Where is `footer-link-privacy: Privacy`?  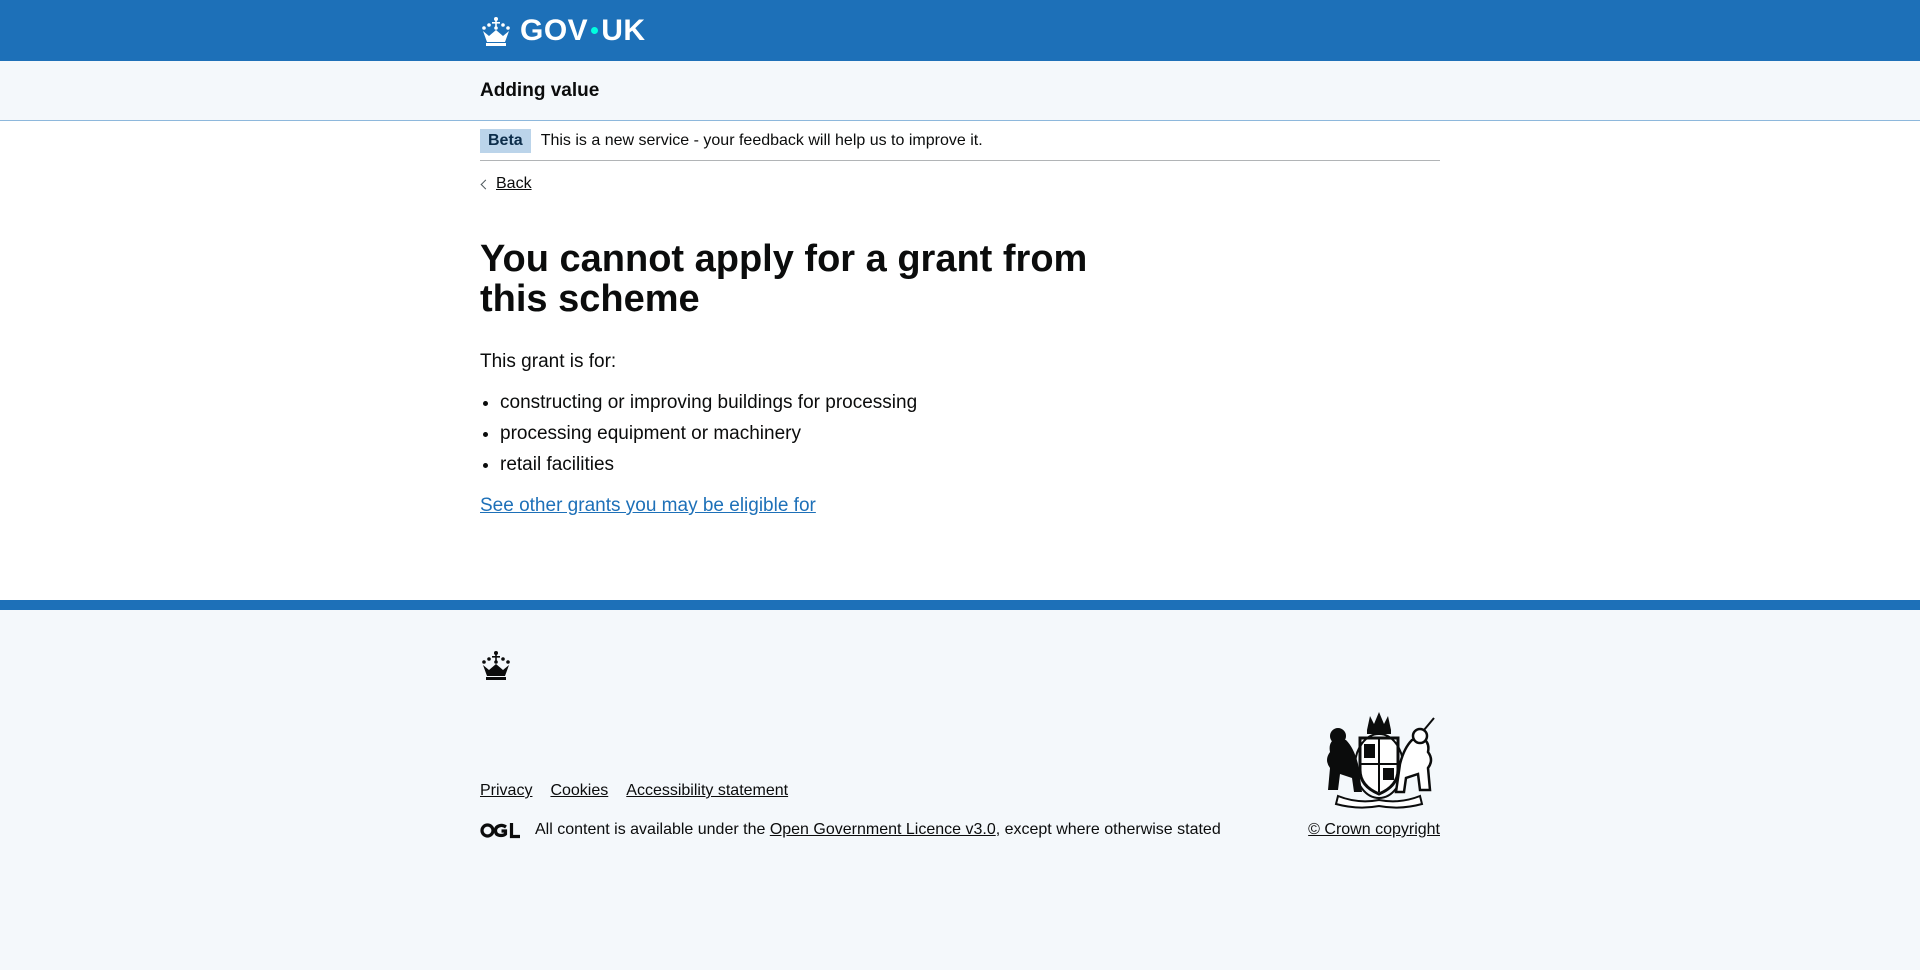 footer-link-privacy: Privacy is located at coordinates (506, 791).